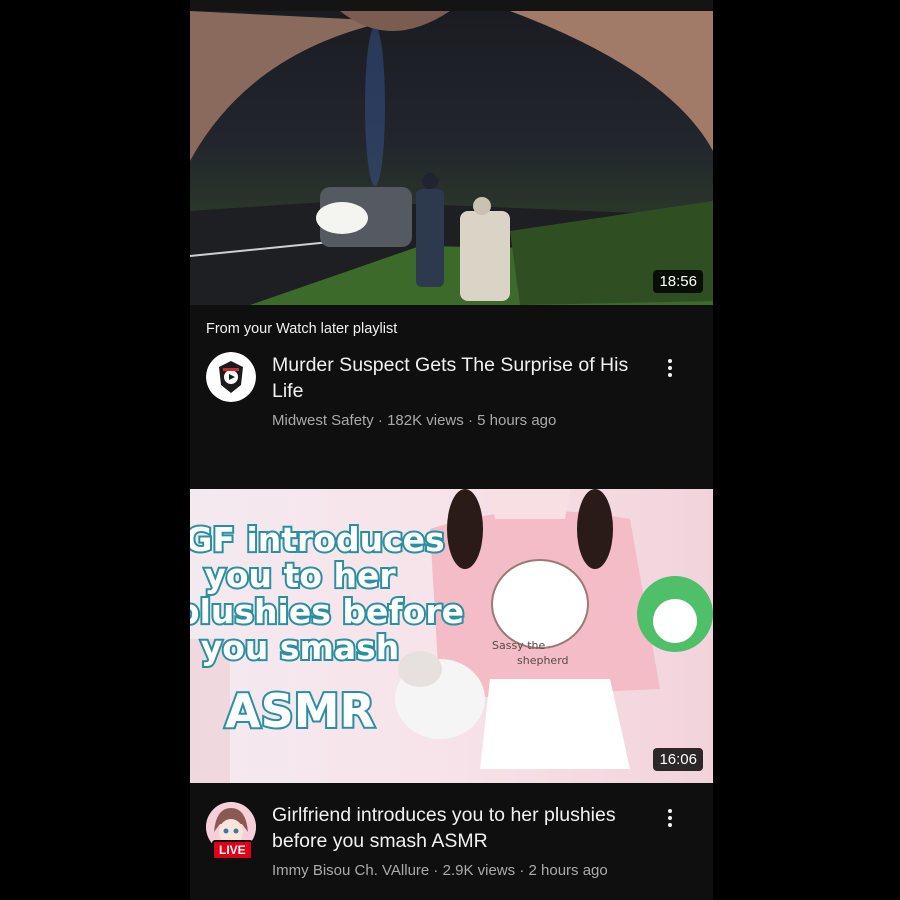  What do you see at coordinates (323, 420) in the screenshot?
I see `channel-name: Midwest Safety` at bounding box center [323, 420].